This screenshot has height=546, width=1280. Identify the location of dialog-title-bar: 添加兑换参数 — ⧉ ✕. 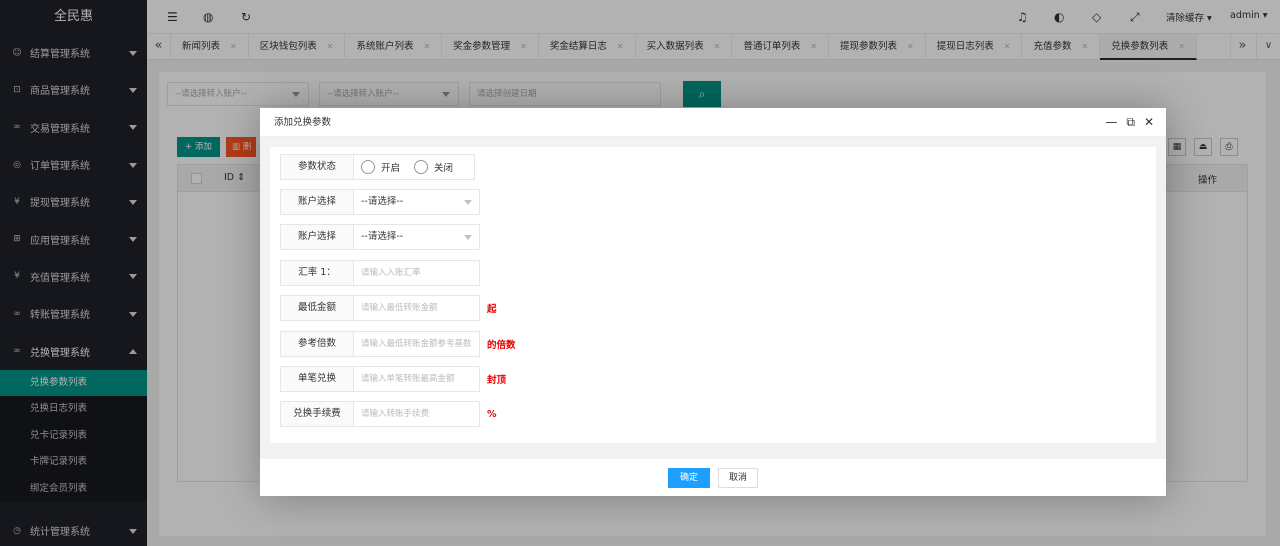
(713, 122).